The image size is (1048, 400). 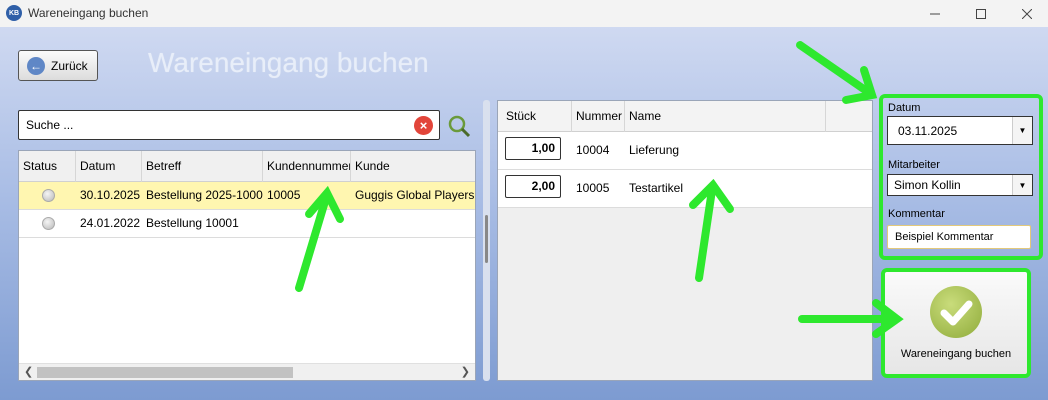 I want to click on quantity-input: 1,00, so click(x=533, y=148).